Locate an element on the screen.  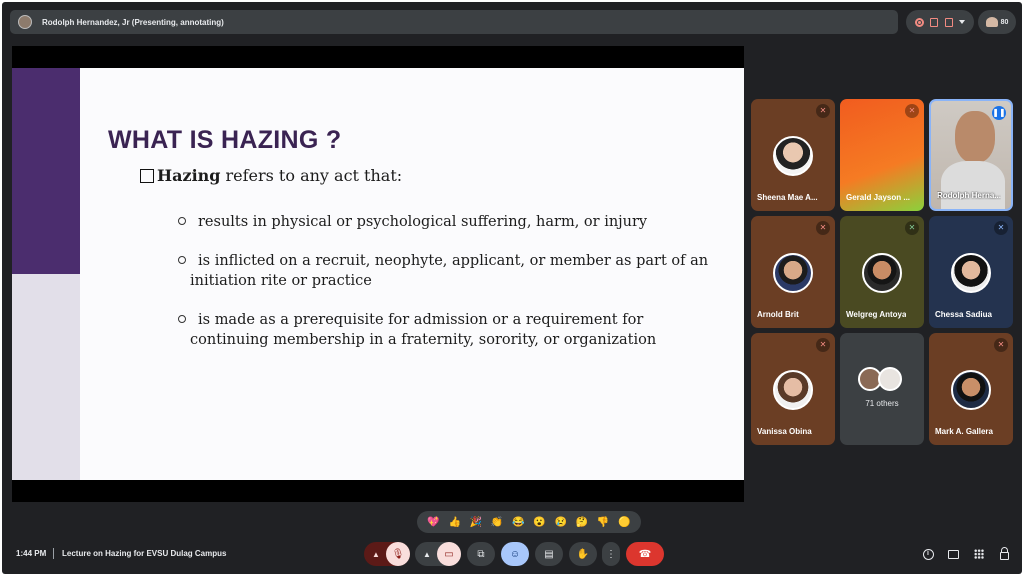
meeting-details-button: i is located at coordinates (928, 554).